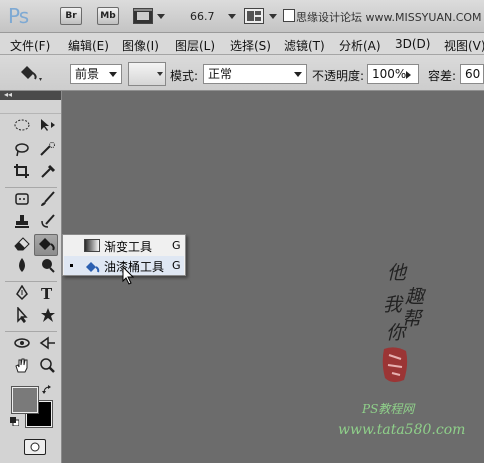  I want to click on hand-tool-icon, so click(22, 368).